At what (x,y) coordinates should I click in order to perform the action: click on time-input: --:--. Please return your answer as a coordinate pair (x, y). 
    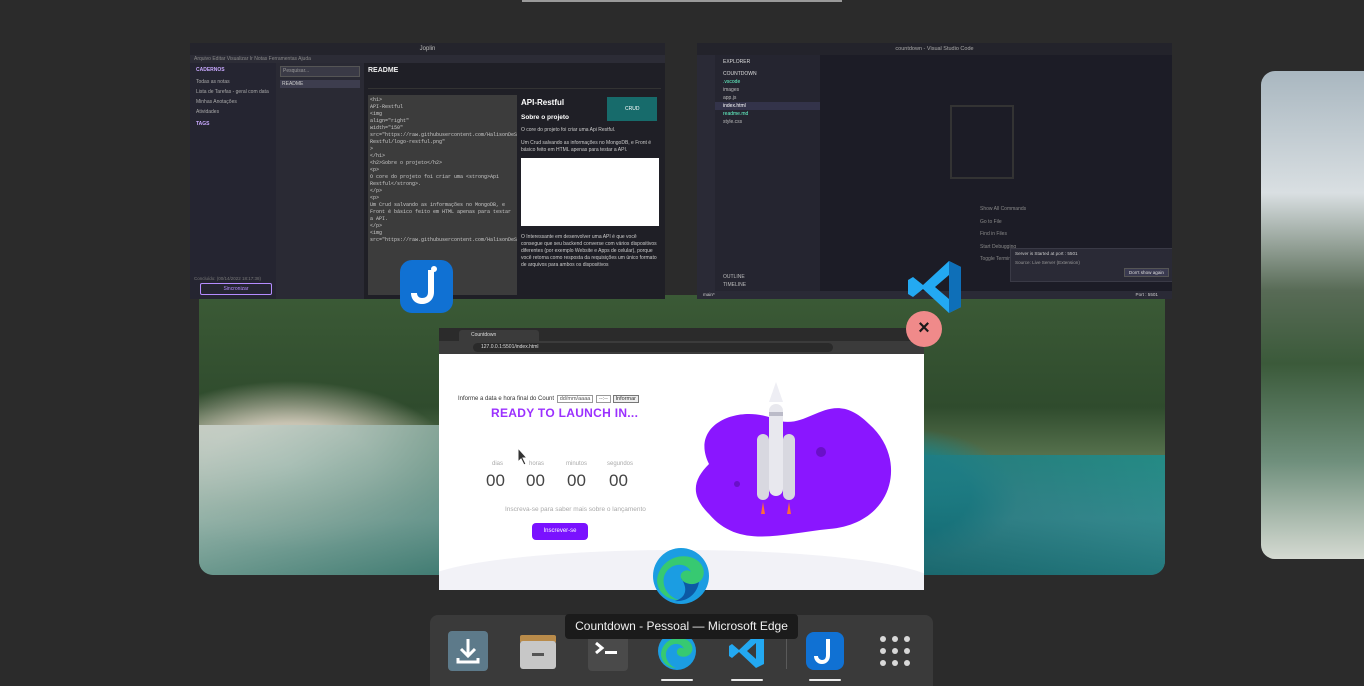
    Looking at the image, I should click on (603, 399).